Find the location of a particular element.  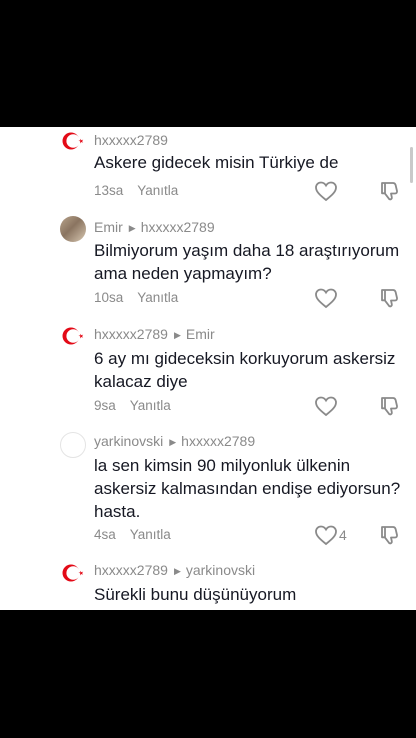

comment-text: Askere gidecek misin Türkiye de is located at coordinates (216, 162).